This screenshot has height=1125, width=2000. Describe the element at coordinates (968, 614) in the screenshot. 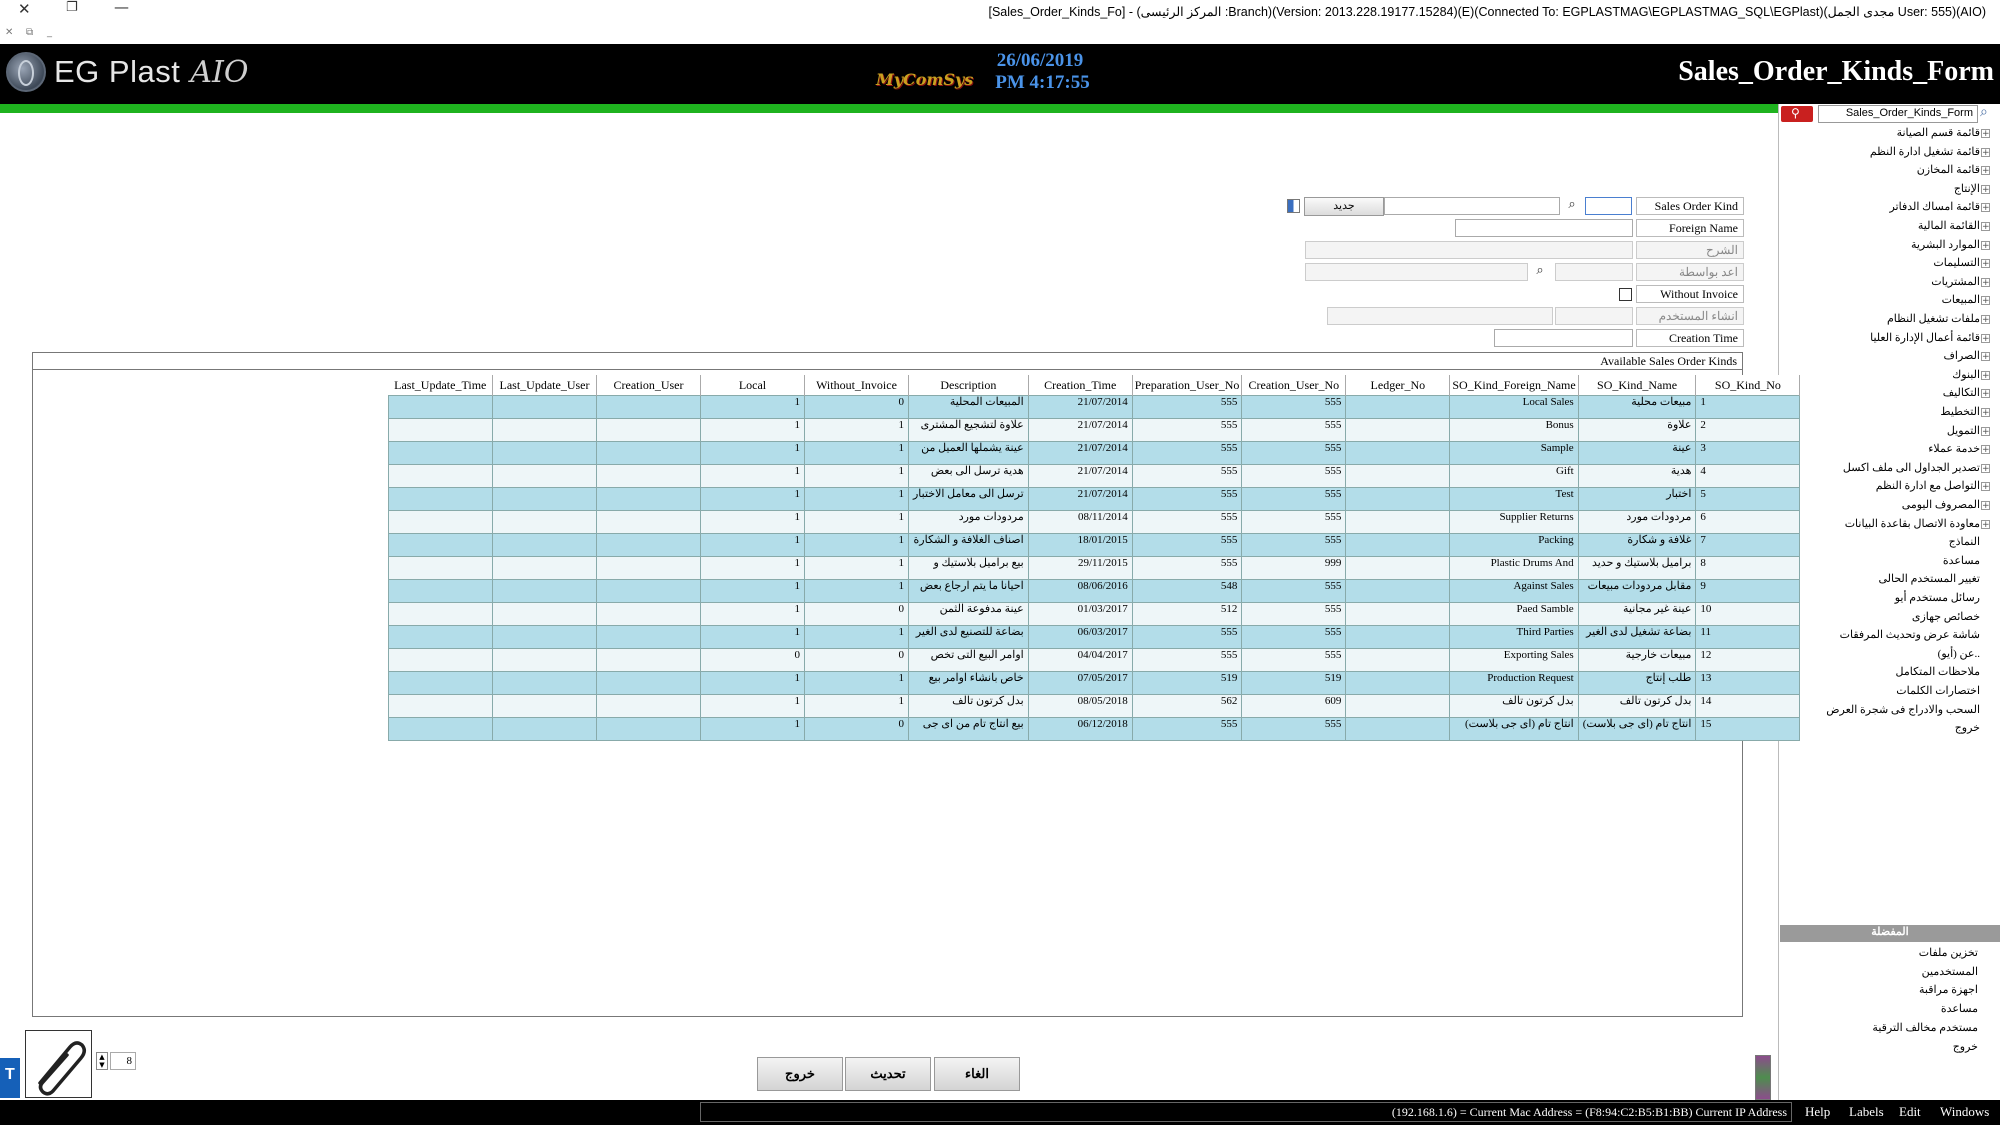

I see `table-cell: عينة مدفوعة الثمن` at that location.